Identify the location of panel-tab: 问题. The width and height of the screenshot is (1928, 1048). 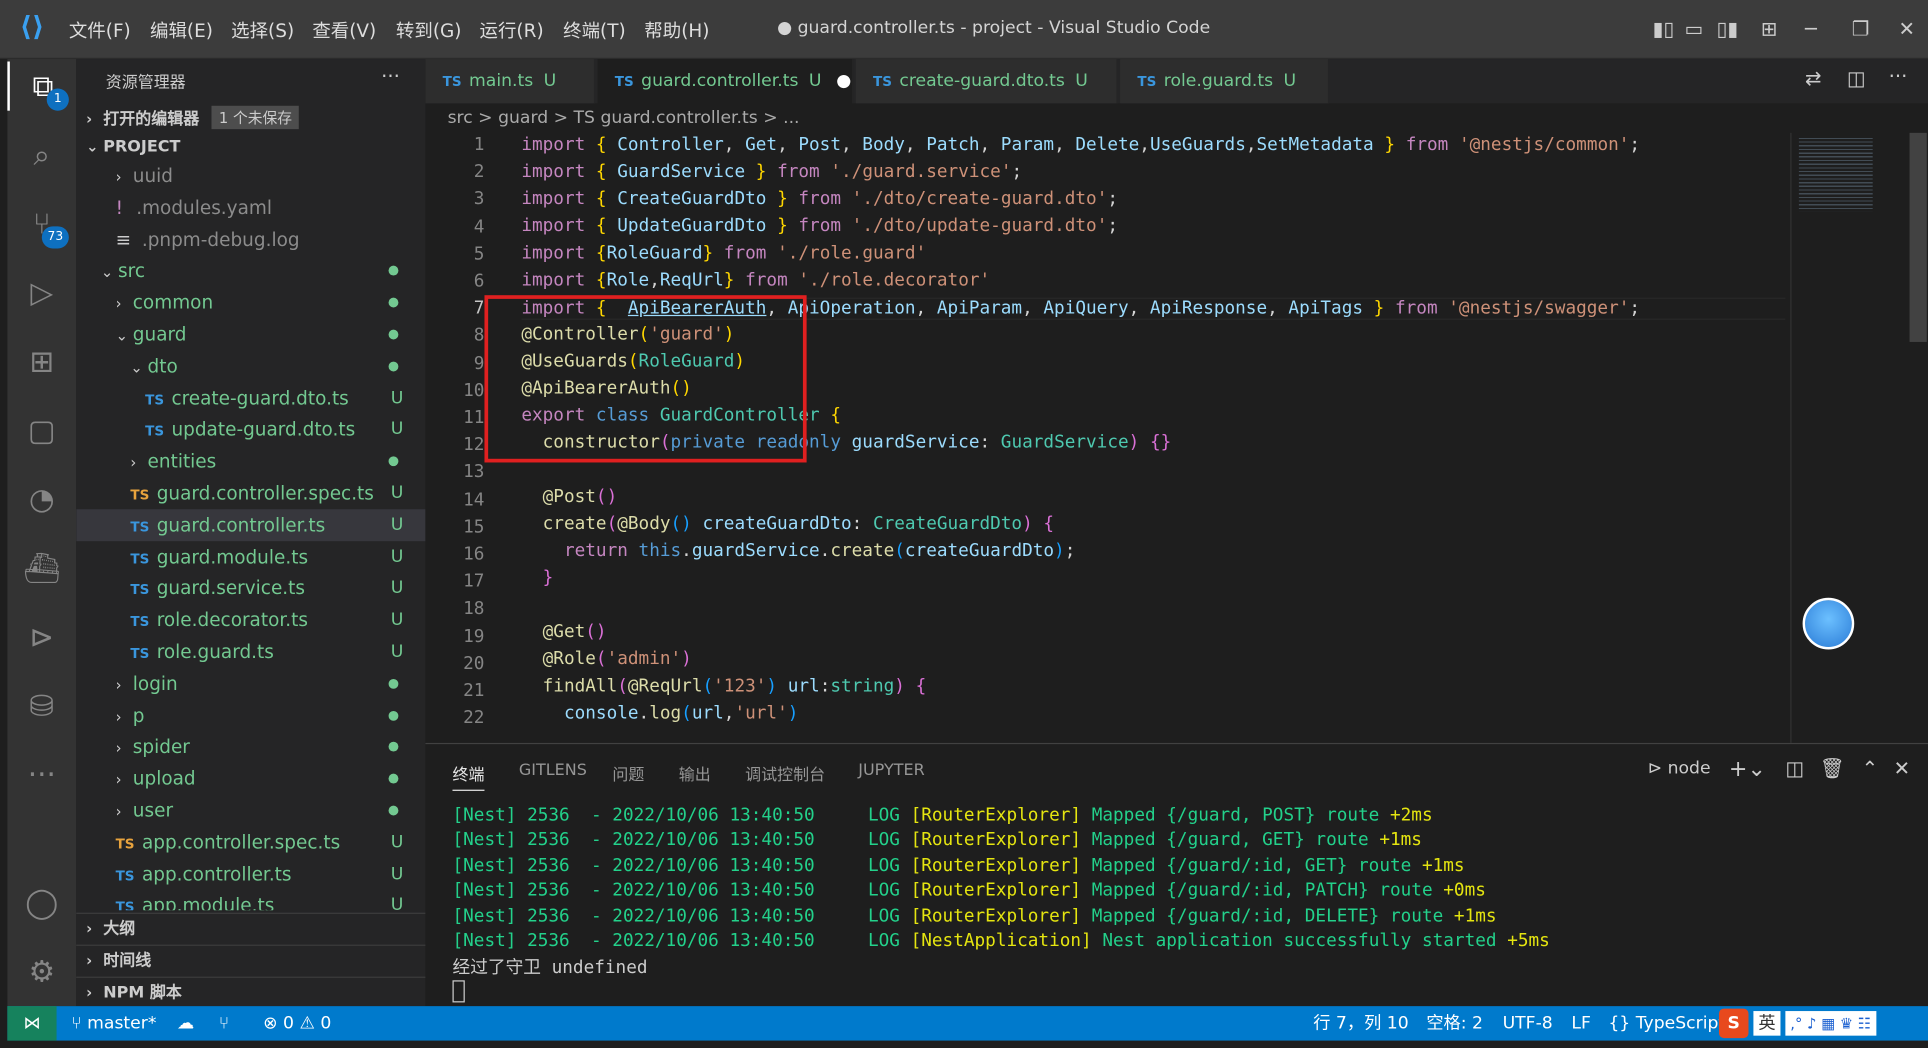
(628, 772).